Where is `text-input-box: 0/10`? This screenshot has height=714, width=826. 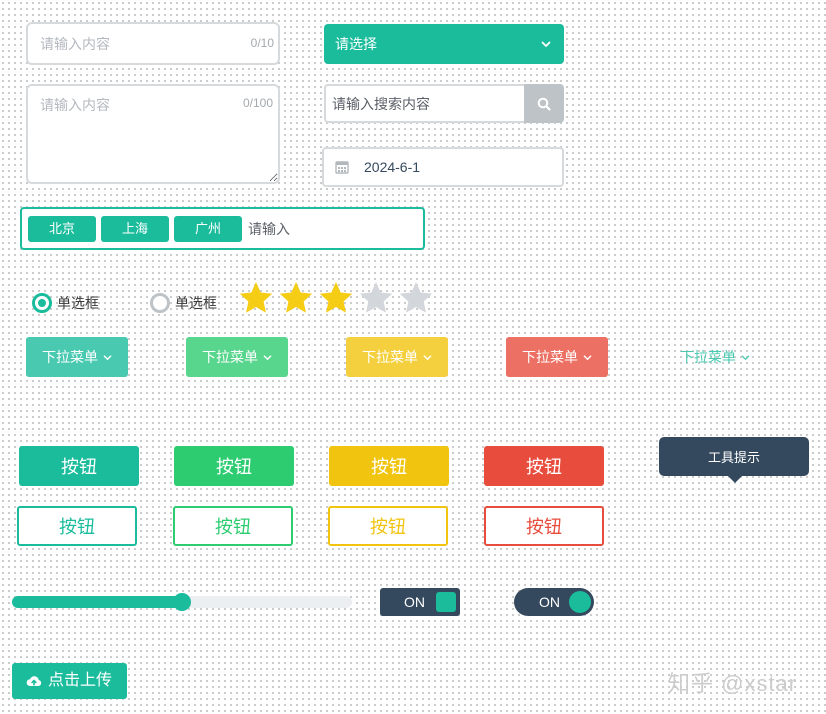 text-input-box: 0/10 is located at coordinates (153, 43).